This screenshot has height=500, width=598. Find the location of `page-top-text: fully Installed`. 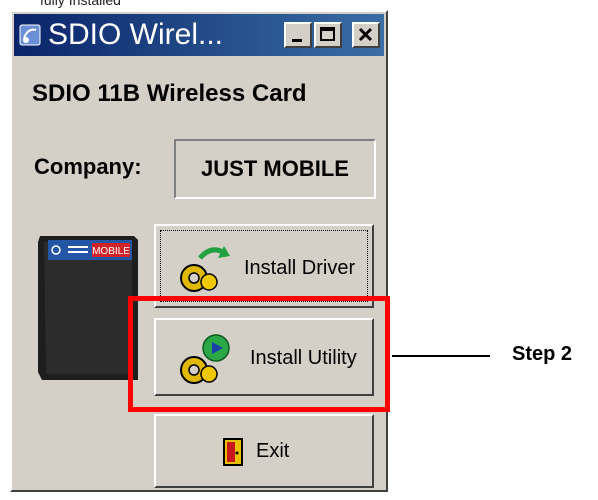

page-top-text: fully Installed is located at coordinates (80, 4).